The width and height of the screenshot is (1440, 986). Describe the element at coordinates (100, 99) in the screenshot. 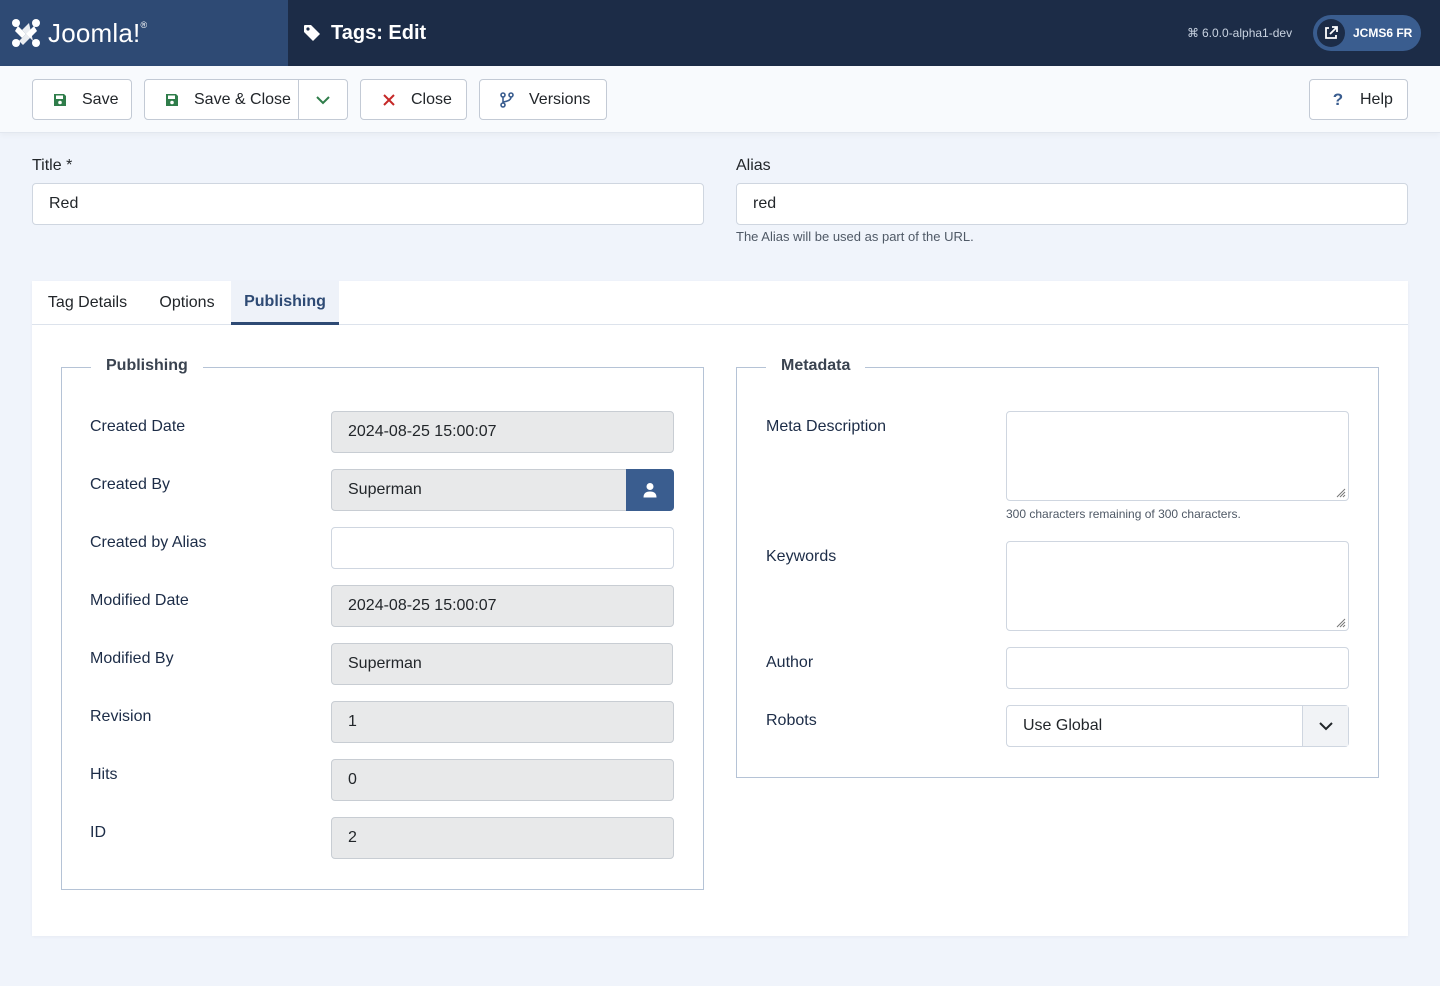

I see `save-label: Save` at that location.